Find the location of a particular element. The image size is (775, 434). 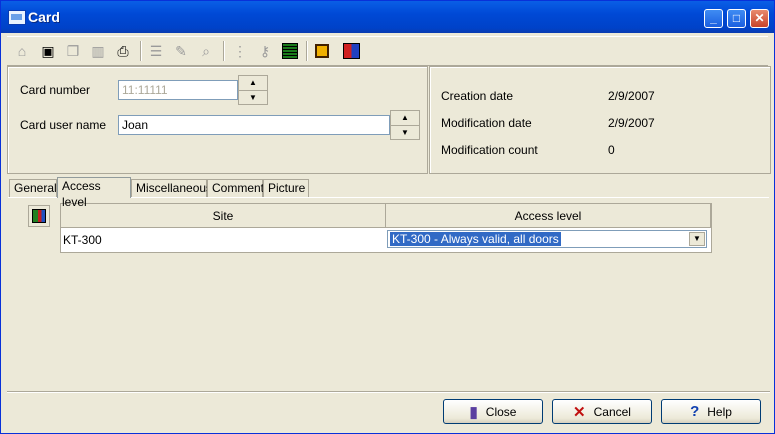

minimize-button: _ is located at coordinates (713, 18).